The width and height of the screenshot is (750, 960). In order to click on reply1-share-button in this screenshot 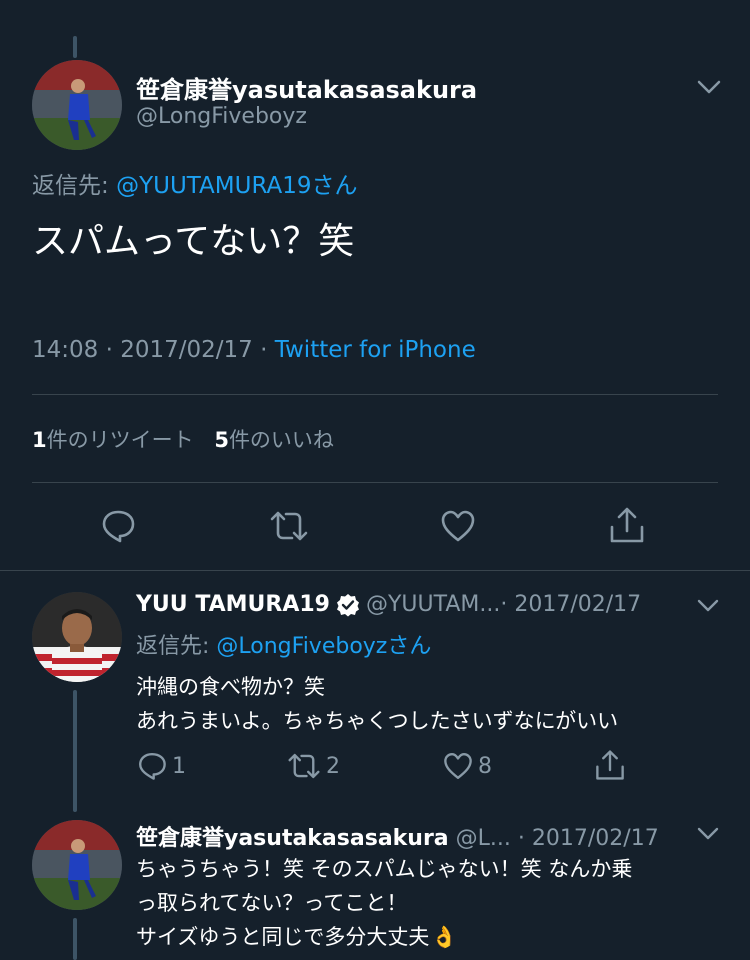, I will do `click(610, 765)`.